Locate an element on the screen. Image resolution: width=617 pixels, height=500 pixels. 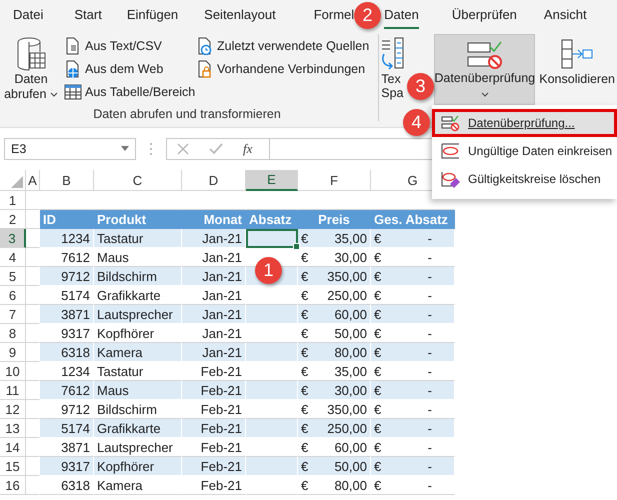
table-cell: Kopfhörer is located at coordinates (138, 466).